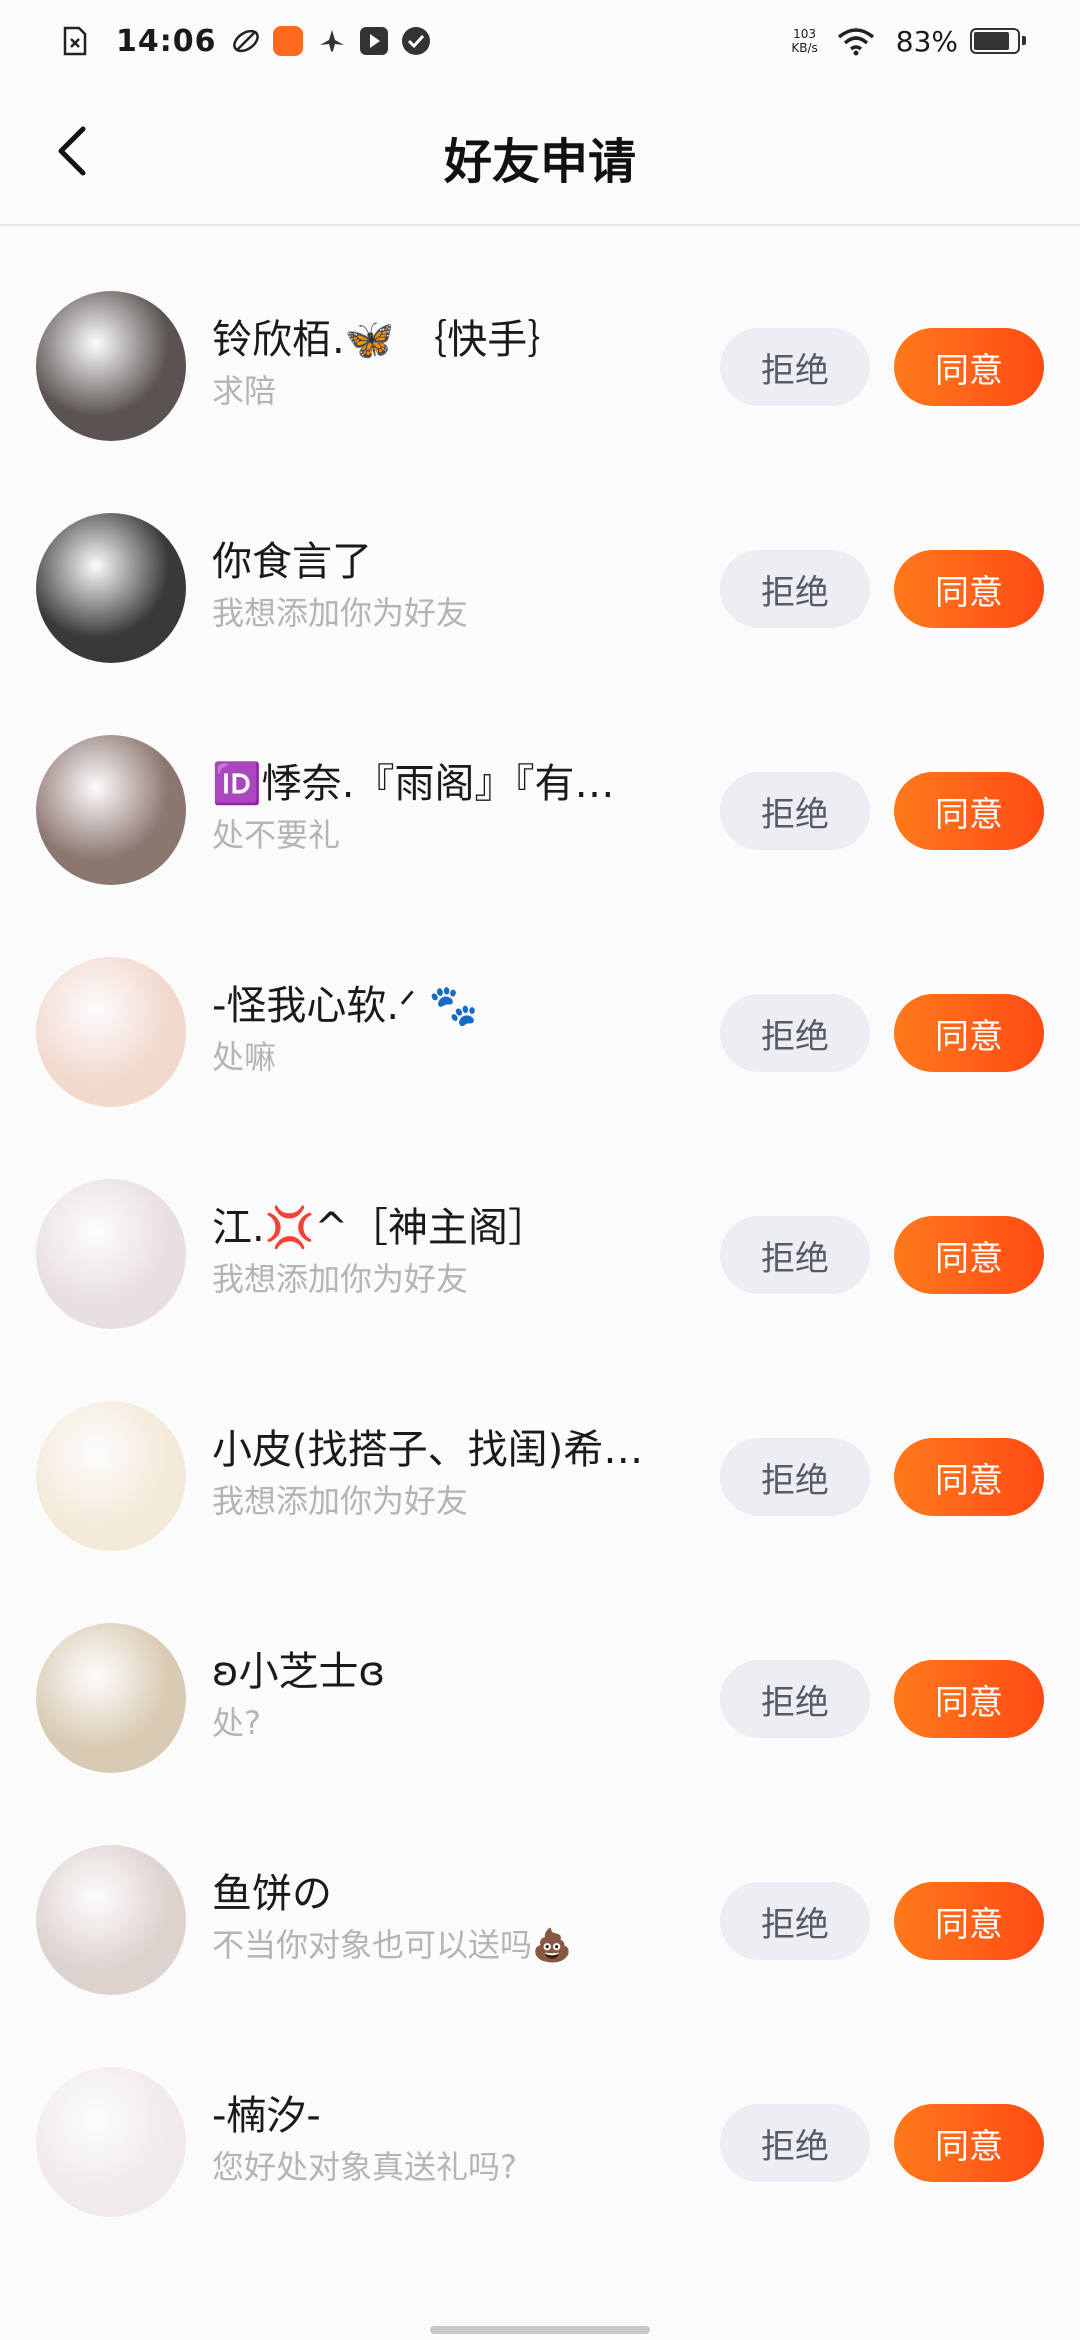  I want to click on friend-request-row: 铃欣栢.🦋 ｛快手｝ 求陪 拒绝 同意, so click(540, 337).